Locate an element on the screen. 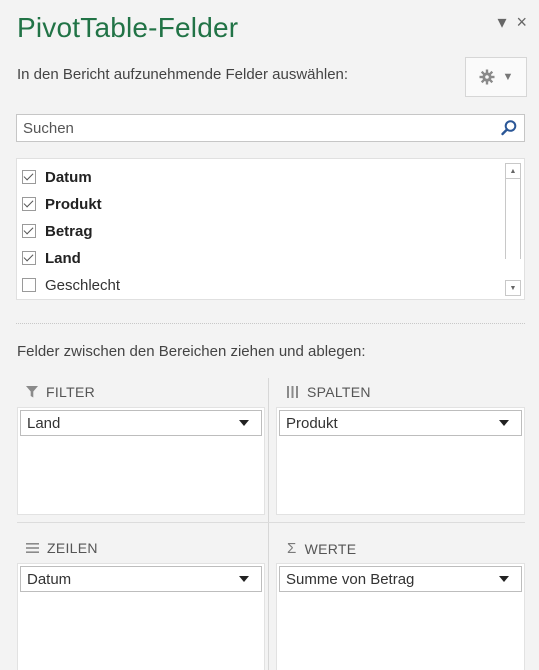 The height and width of the screenshot is (670, 539). values-field-value: Summe von Betrag is located at coordinates (350, 579).